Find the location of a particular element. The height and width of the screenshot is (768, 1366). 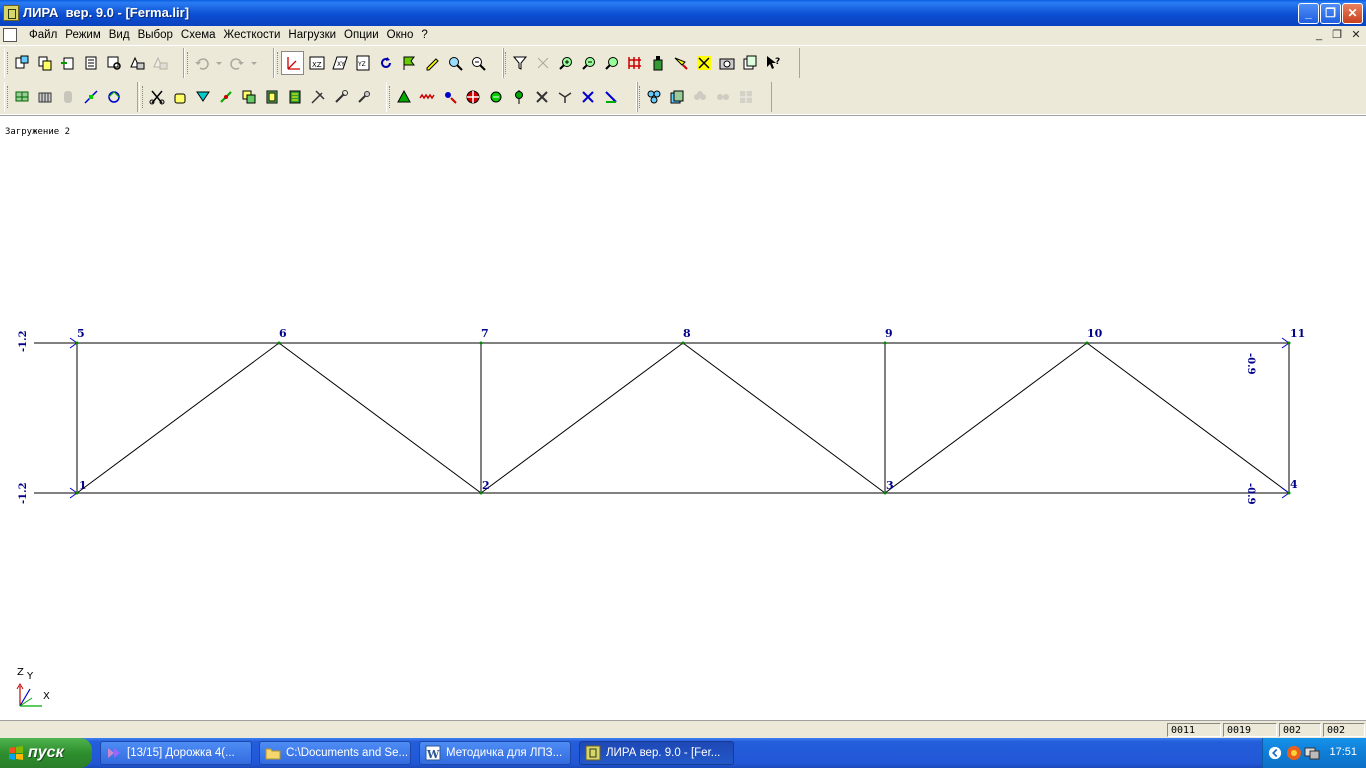

xz-plane-icon: XZ is located at coordinates (316, 63).